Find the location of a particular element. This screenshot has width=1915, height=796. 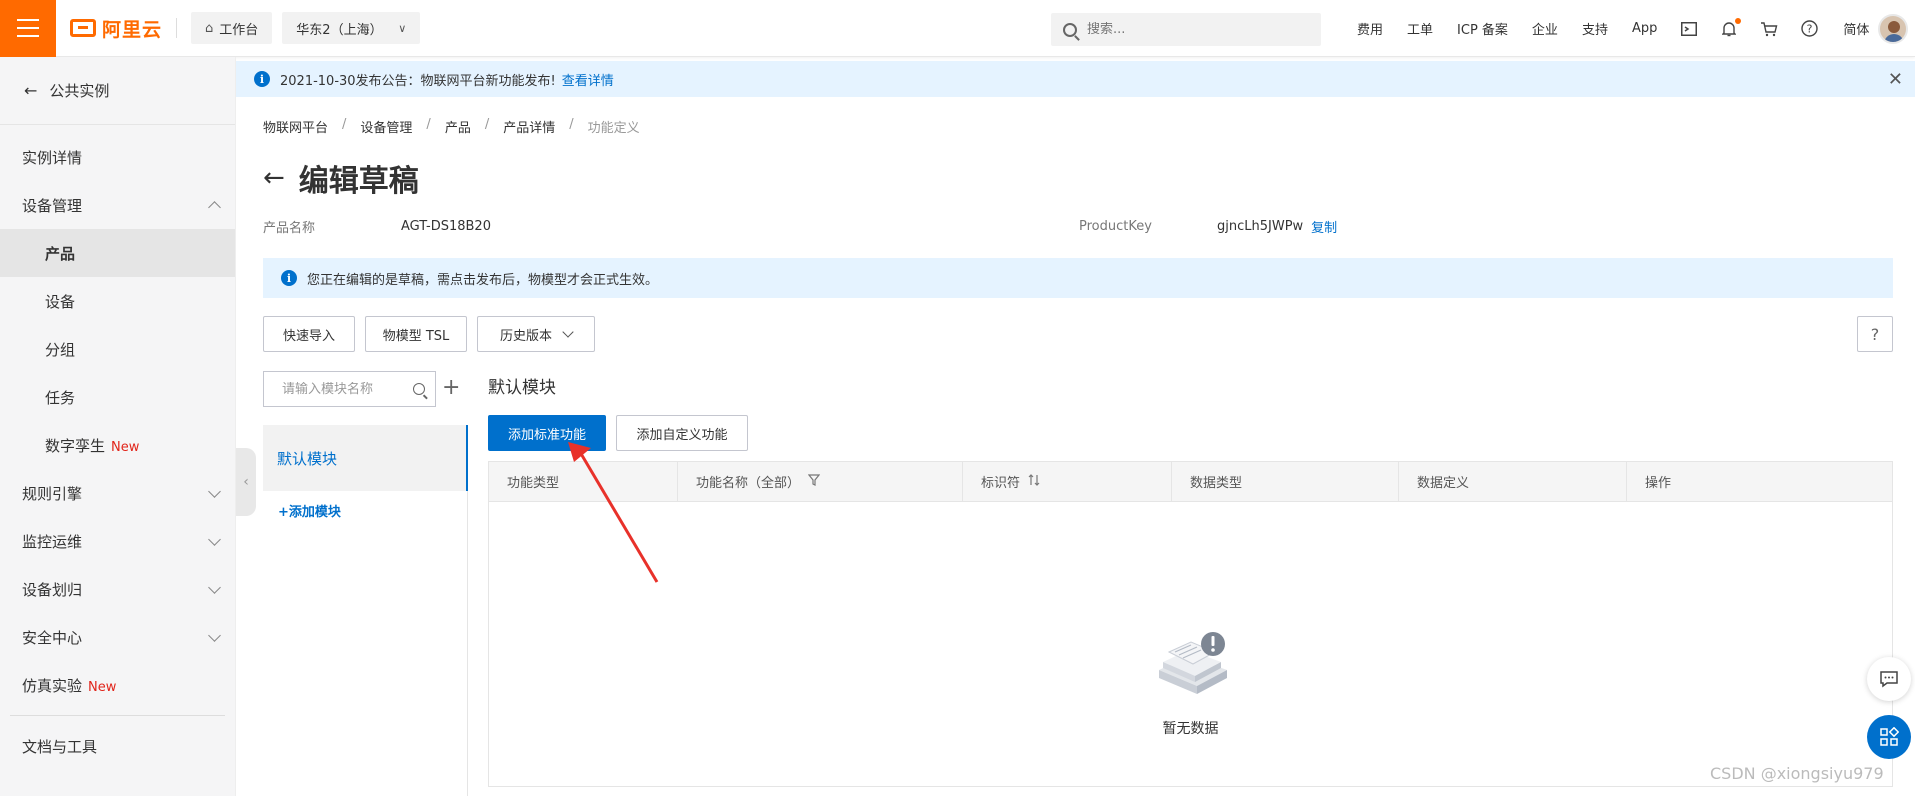

module-search is located at coordinates (349, 389).